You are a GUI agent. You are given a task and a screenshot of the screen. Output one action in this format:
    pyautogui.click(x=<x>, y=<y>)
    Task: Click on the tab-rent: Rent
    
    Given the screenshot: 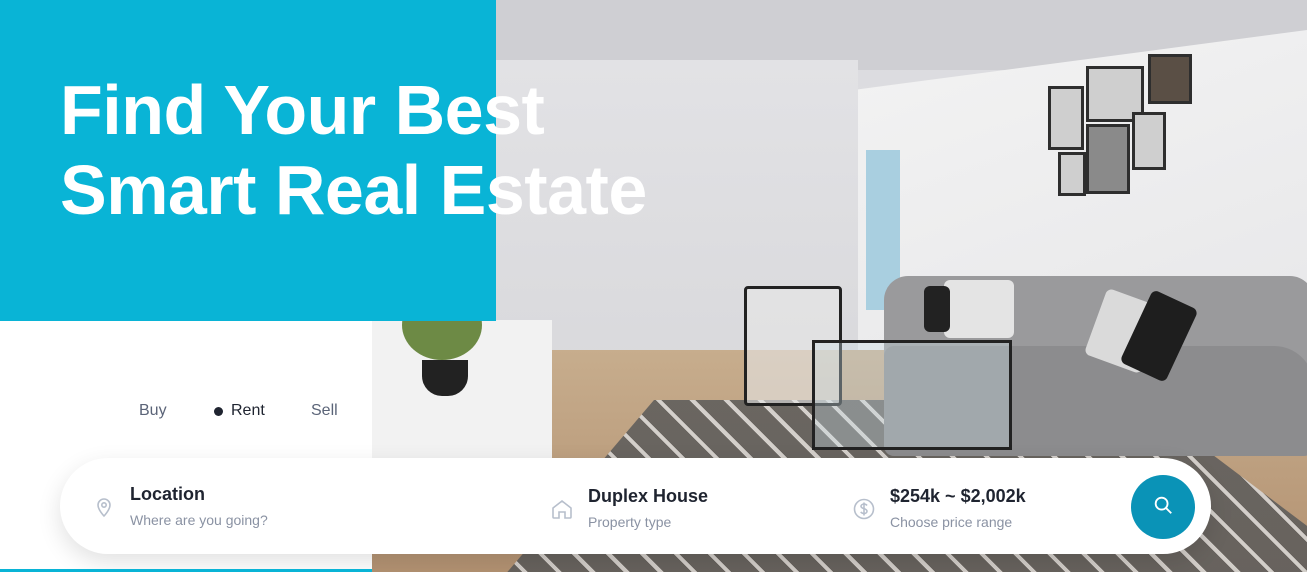 What is the action you would take?
    pyautogui.click(x=239, y=411)
    